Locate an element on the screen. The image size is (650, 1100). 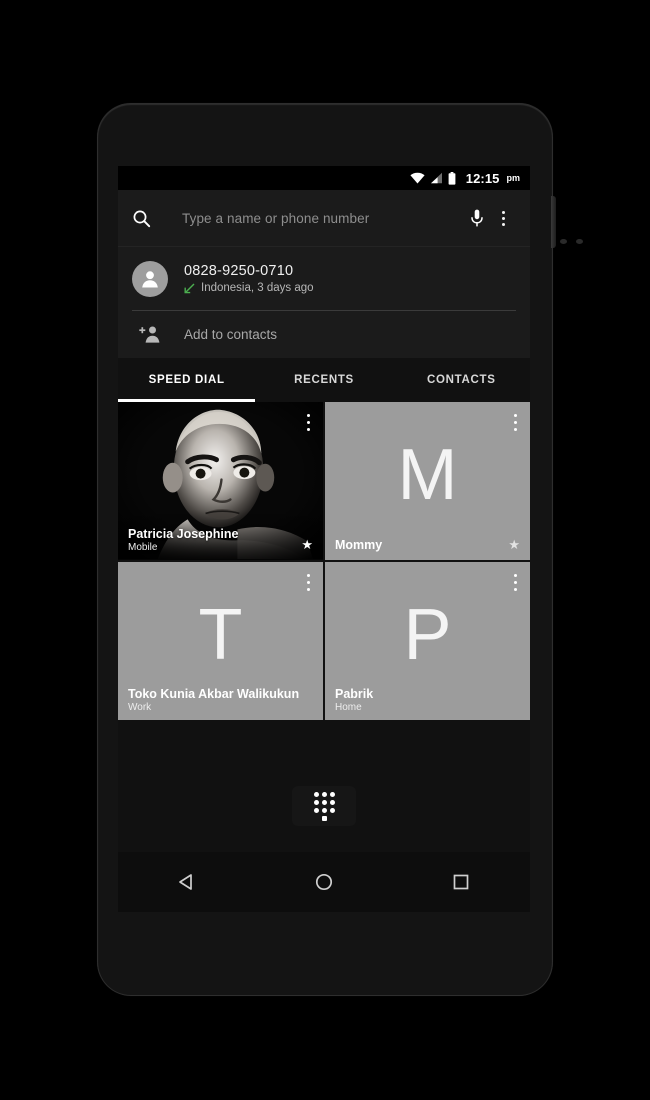
voice-search-button is located at coordinates (477, 218).